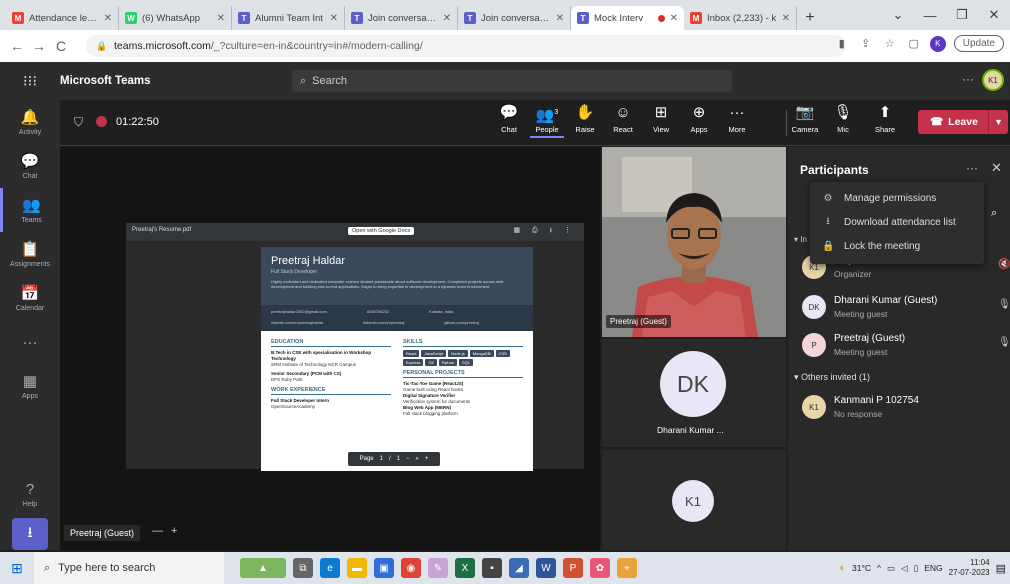 The height and width of the screenshot is (584, 1010). What do you see at coordinates (263, 568) in the screenshot?
I see `widgets-icon: ▲` at bounding box center [263, 568].